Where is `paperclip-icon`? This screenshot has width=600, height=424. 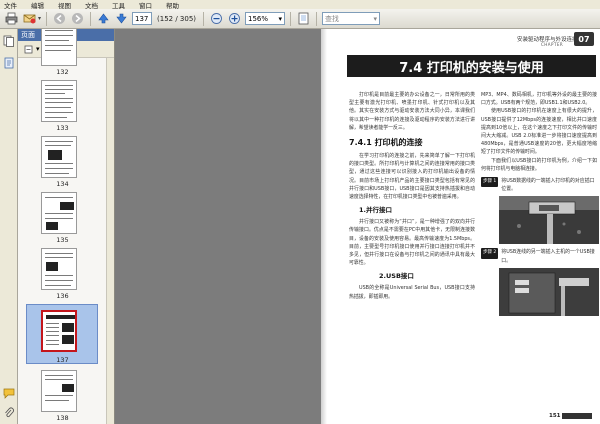 paperclip-icon is located at coordinates (9, 413).